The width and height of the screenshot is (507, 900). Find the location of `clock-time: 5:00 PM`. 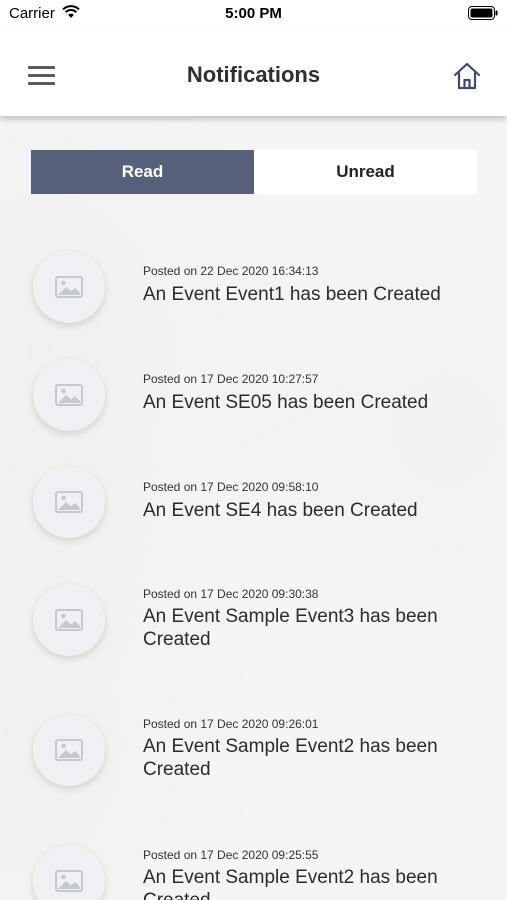

clock-time: 5:00 PM is located at coordinates (253, 13).